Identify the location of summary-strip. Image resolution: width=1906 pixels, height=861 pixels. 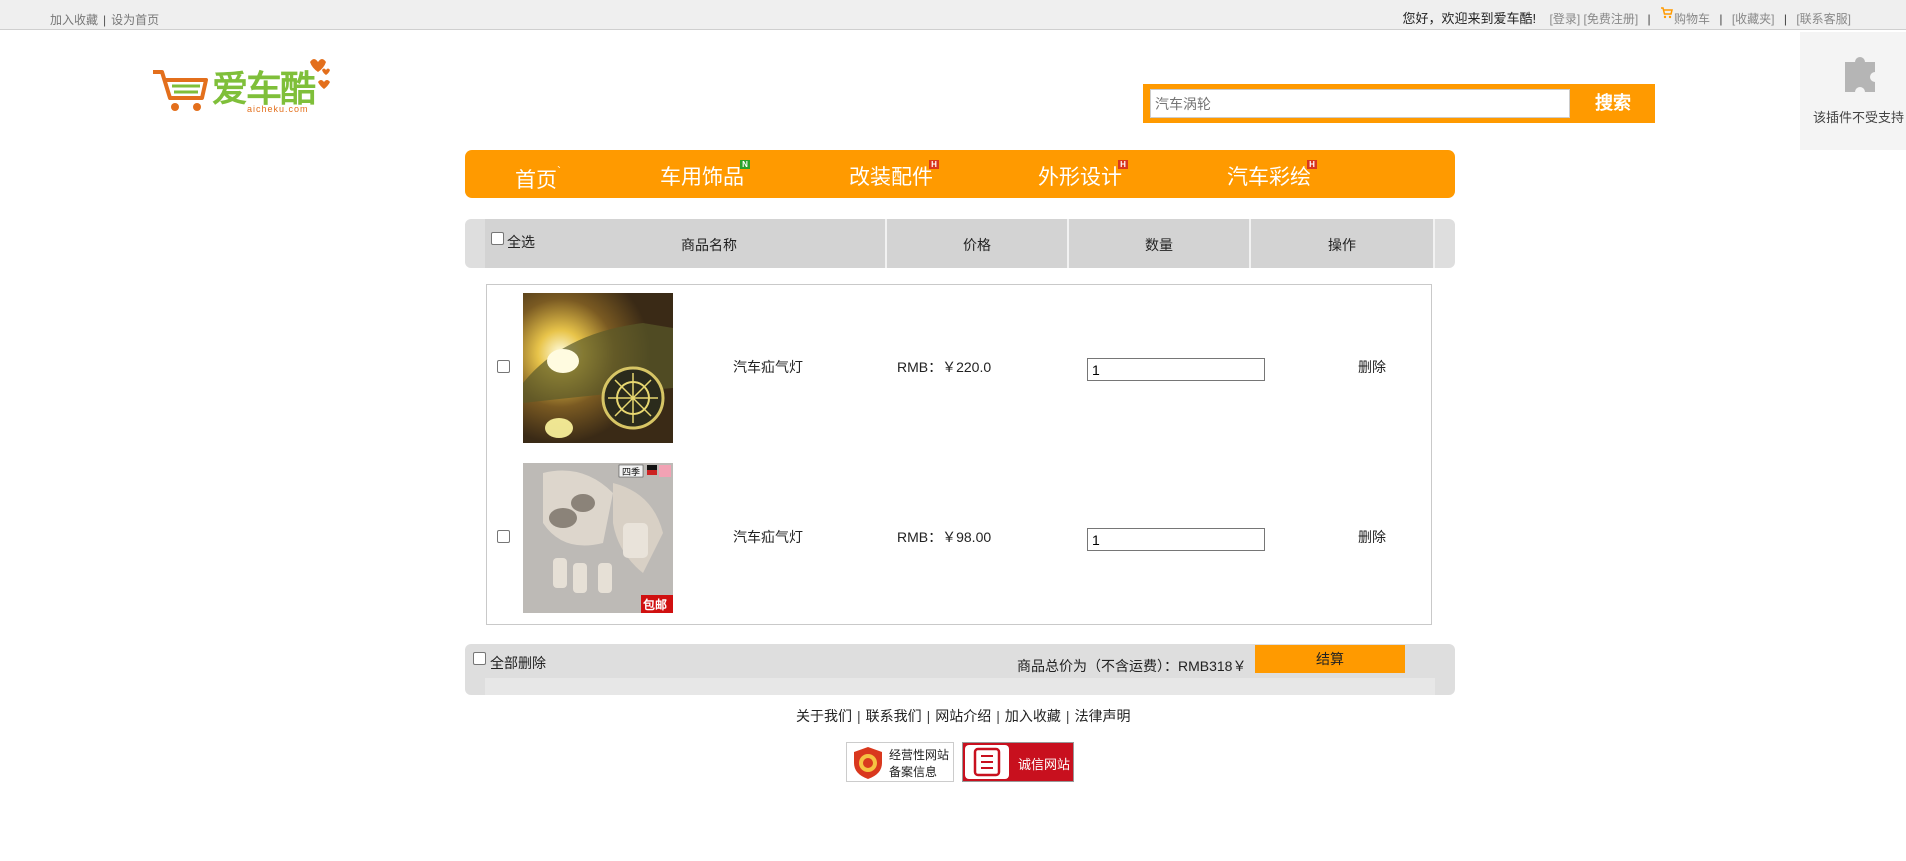
(960, 686).